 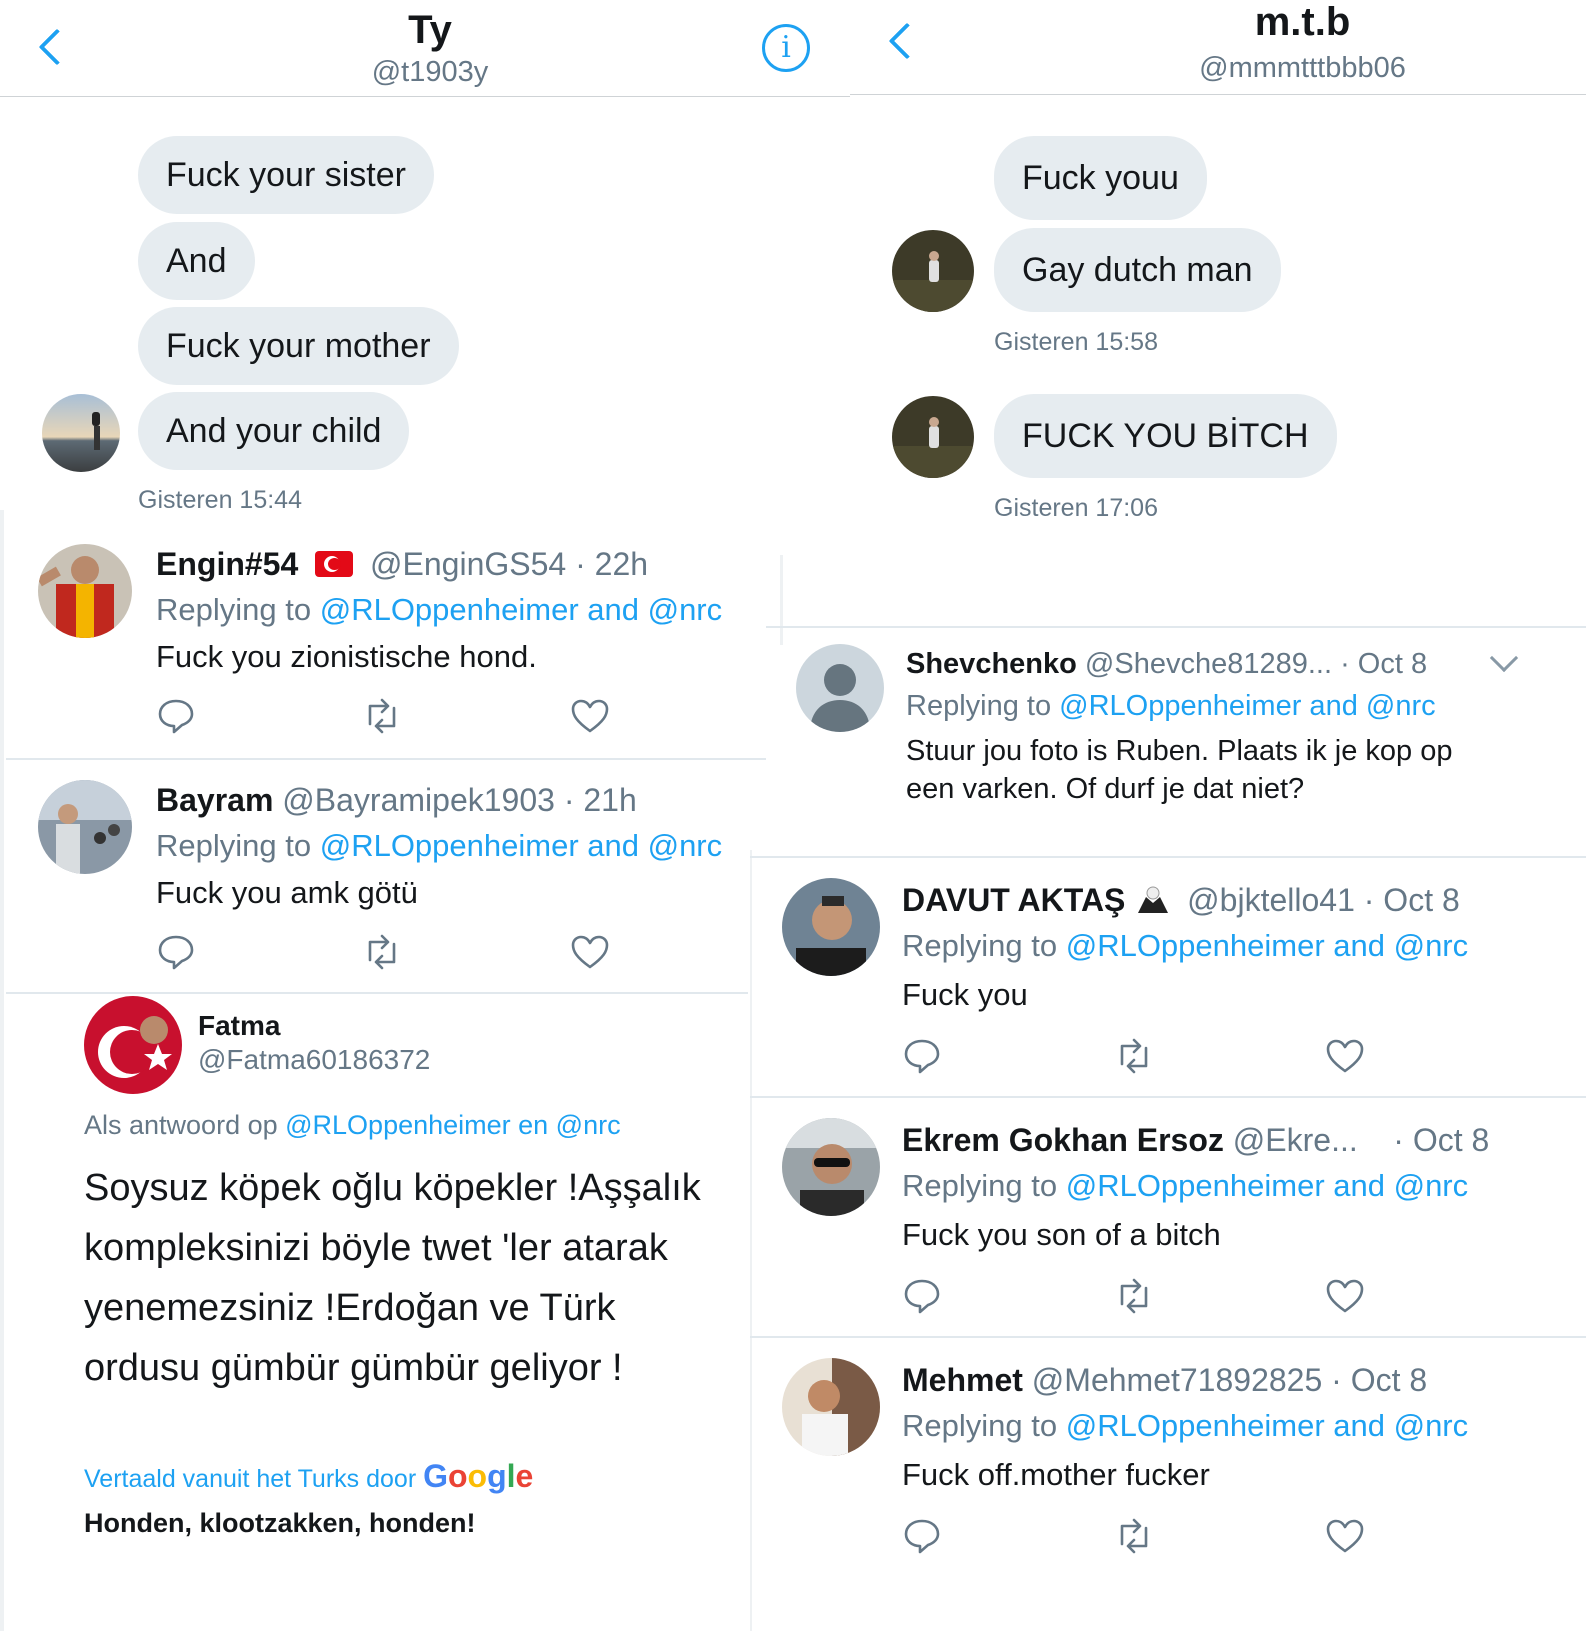 What do you see at coordinates (840, 688) in the screenshot?
I see `default-avatar-icon` at bounding box center [840, 688].